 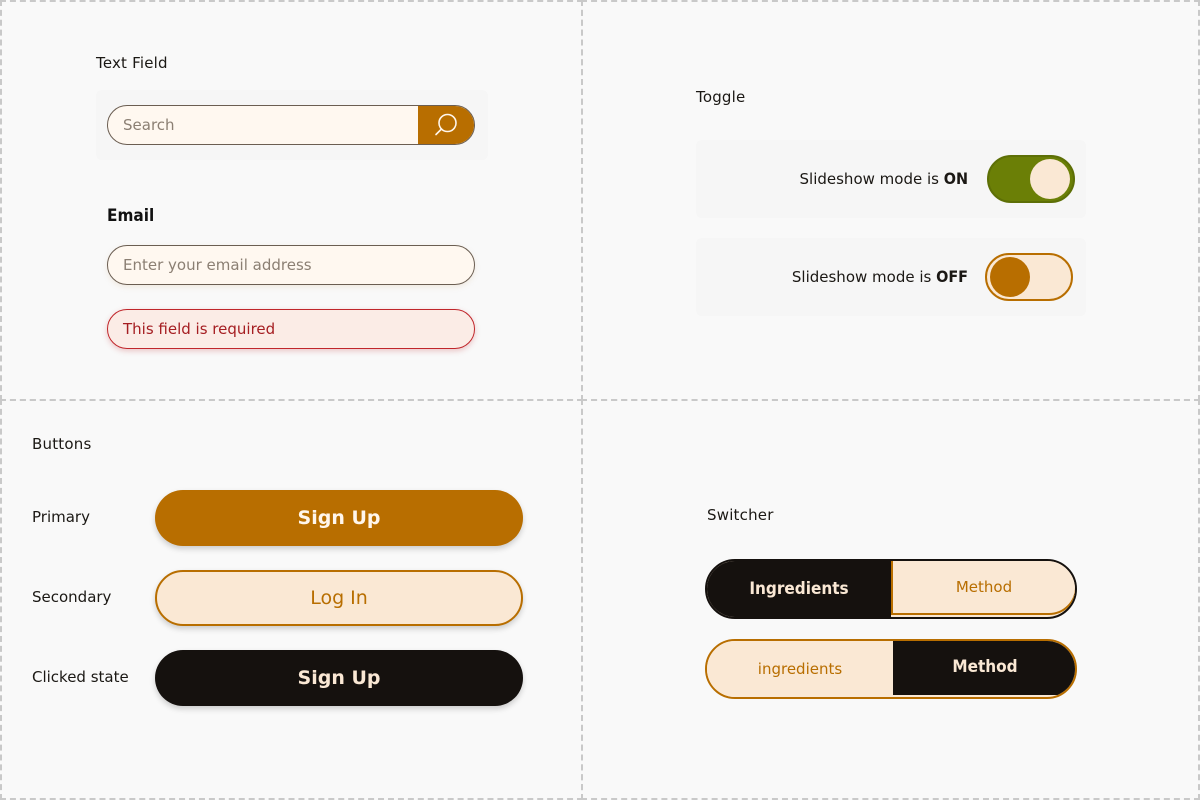 What do you see at coordinates (339, 678) in the screenshot?
I see `sign-up-button-clicked: Sign Up` at bounding box center [339, 678].